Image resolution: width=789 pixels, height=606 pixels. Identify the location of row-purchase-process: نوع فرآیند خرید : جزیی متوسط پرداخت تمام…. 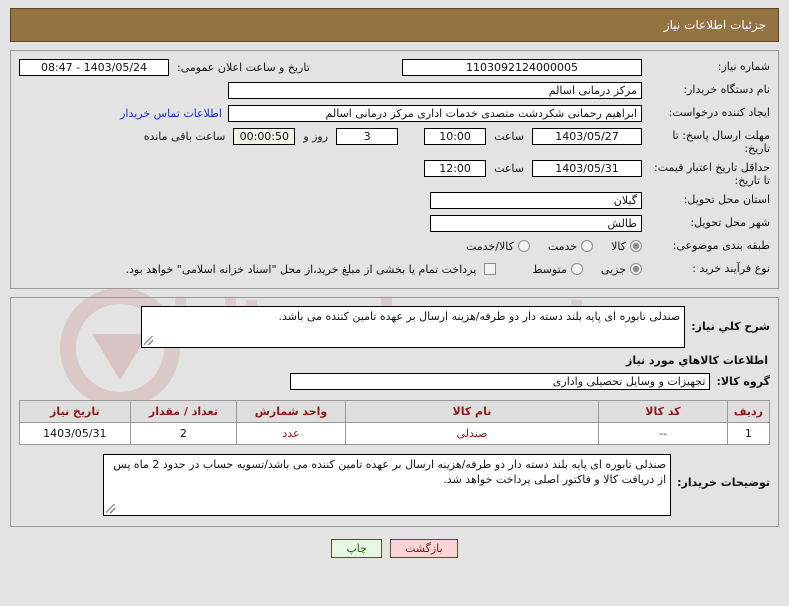
(394, 269).